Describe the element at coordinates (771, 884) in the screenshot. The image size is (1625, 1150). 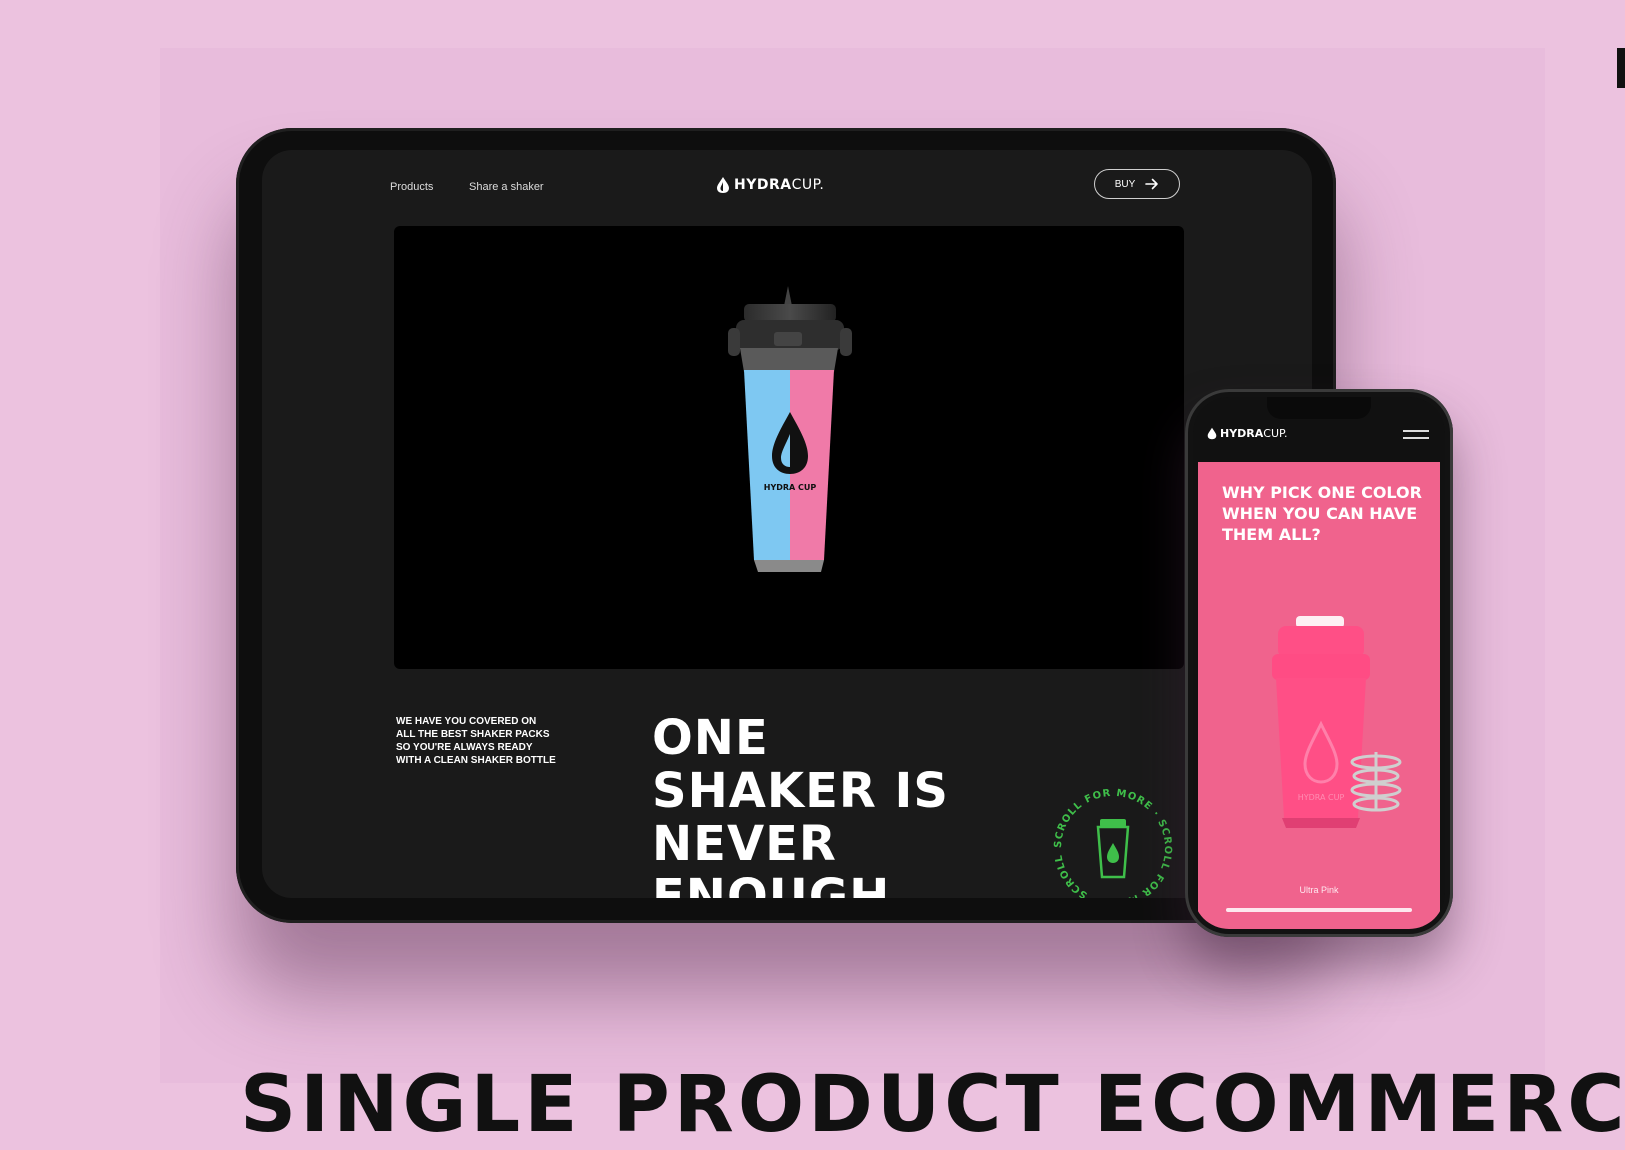
I see `headline-line-4: ENOUGH` at that location.